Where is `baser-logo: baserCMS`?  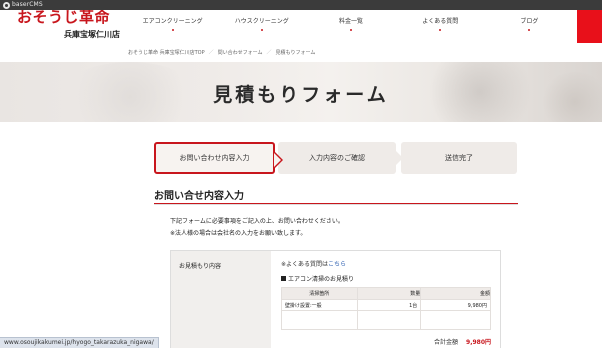
baser-logo: baserCMS is located at coordinates (23, 5).